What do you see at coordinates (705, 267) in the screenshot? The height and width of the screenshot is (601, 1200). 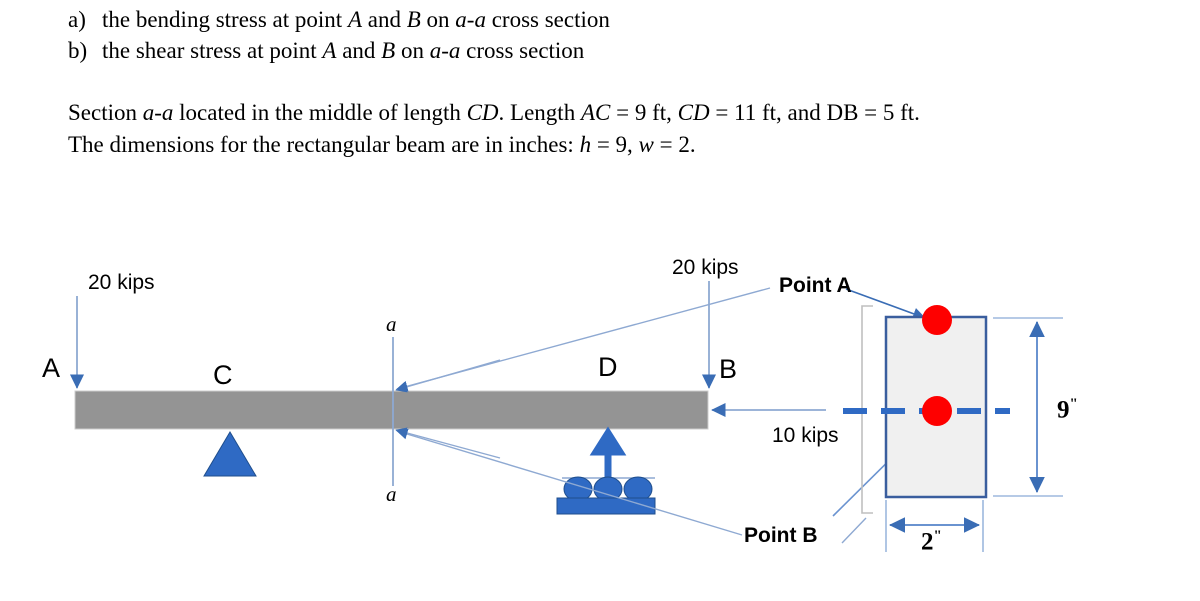 I see `label-load-20kips-D: 20 kips` at bounding box center [705, 267].